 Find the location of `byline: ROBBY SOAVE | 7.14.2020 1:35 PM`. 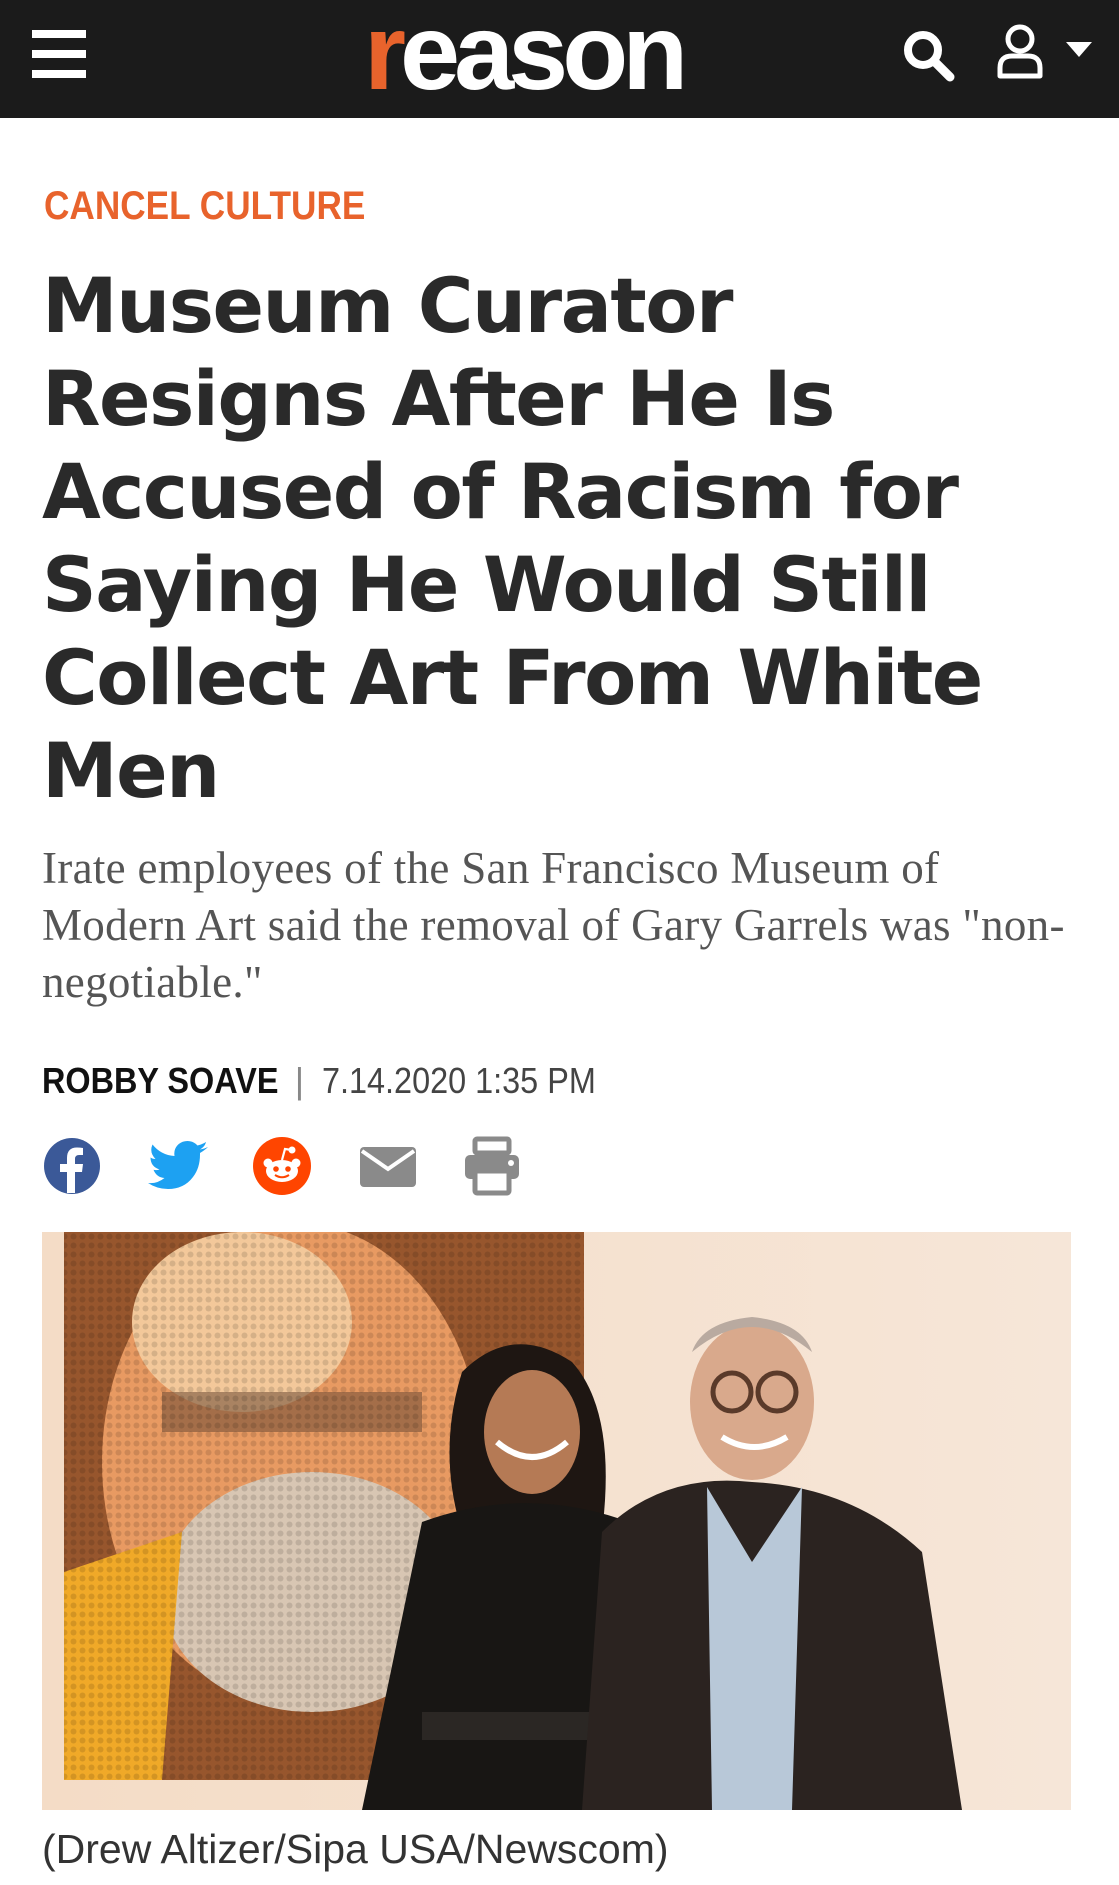

byline: ROBBY SOAVE | 7.14.2020 1:35 PM is located at coordinates (334, 1081).